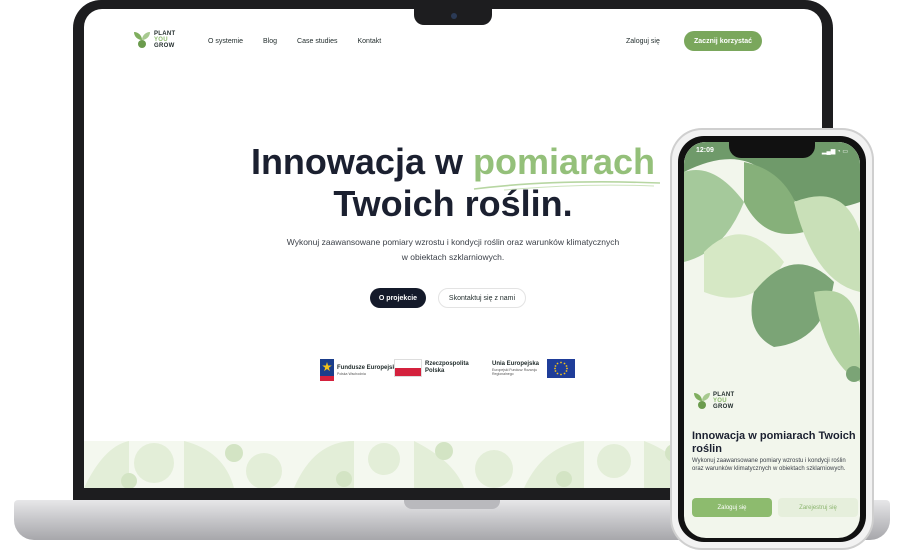 The width and height of the screenshot is (904, 555). Describe the element at coordinates (327, 370) in the screenshot. I see `fe-emblem-icon` at that location.